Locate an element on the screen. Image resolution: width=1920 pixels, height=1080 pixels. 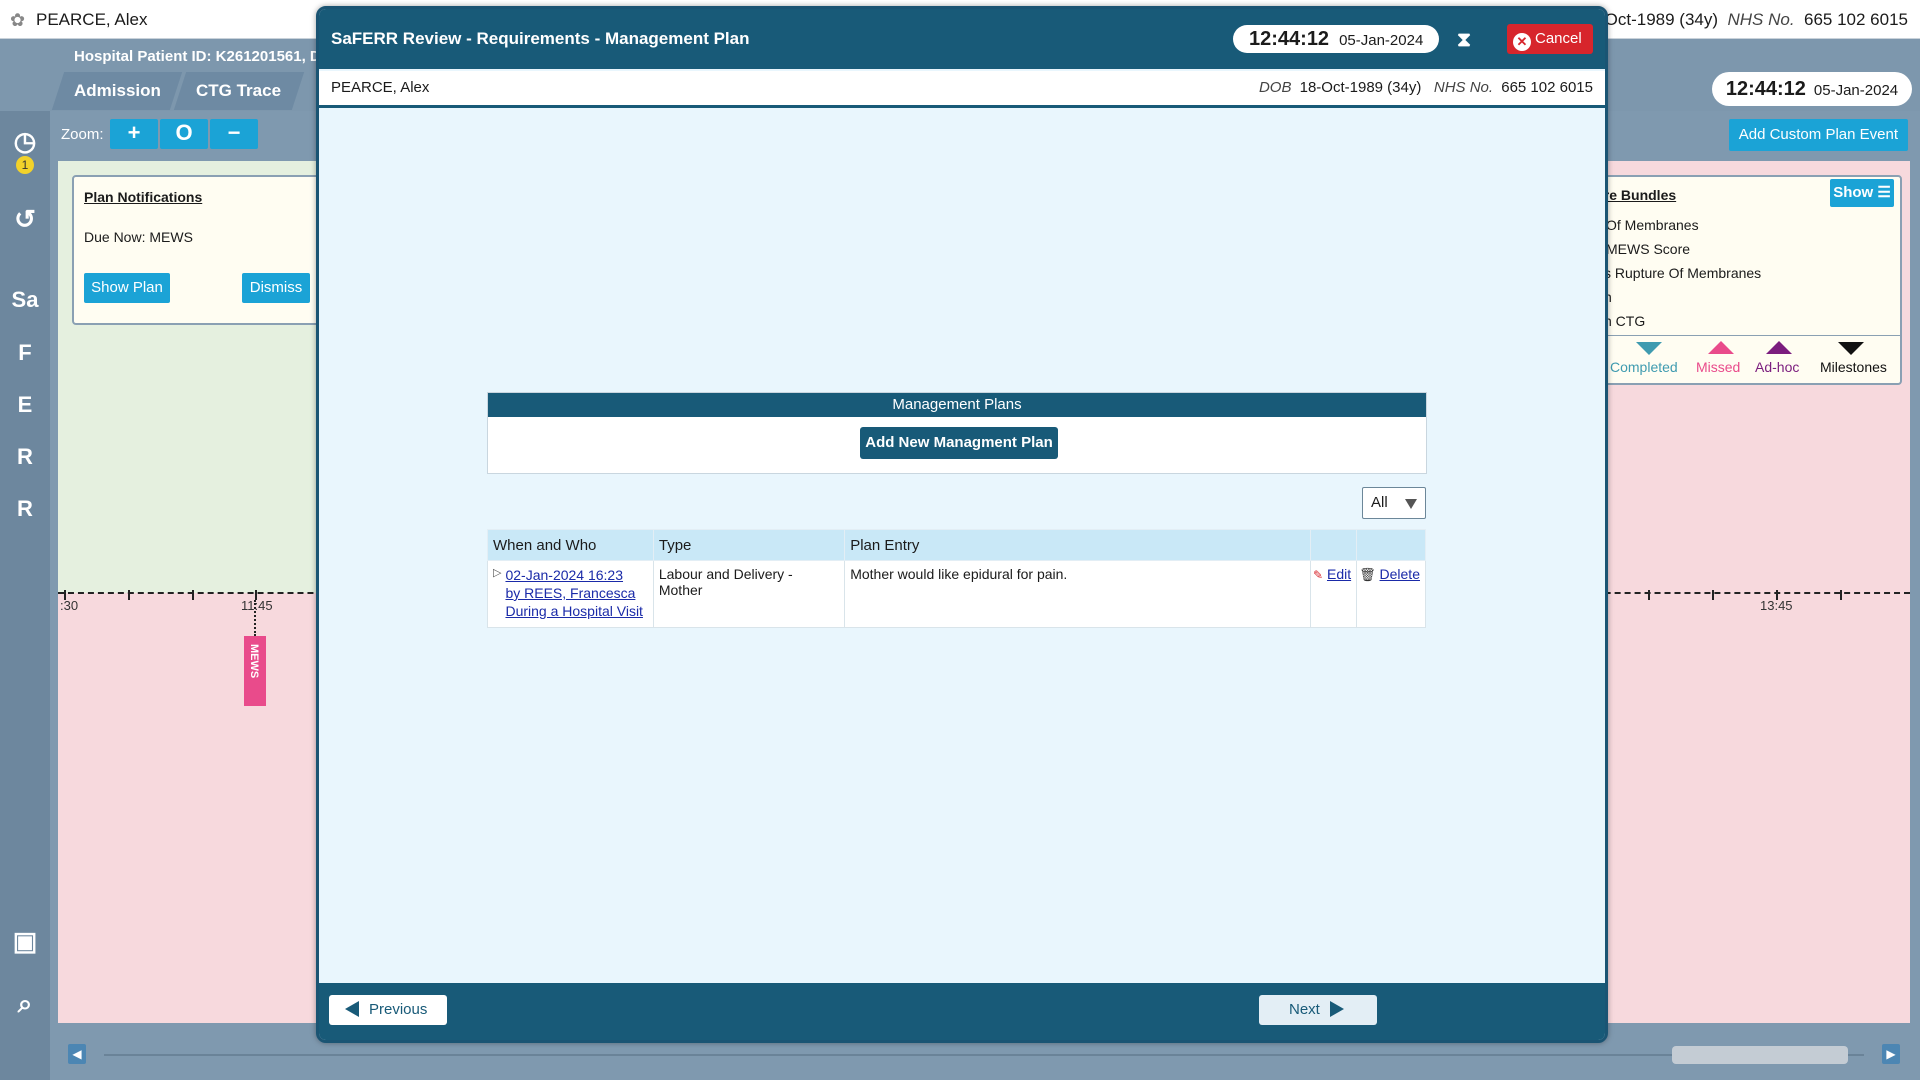
zoom-in-button: + is located at coordinates (134, 134).